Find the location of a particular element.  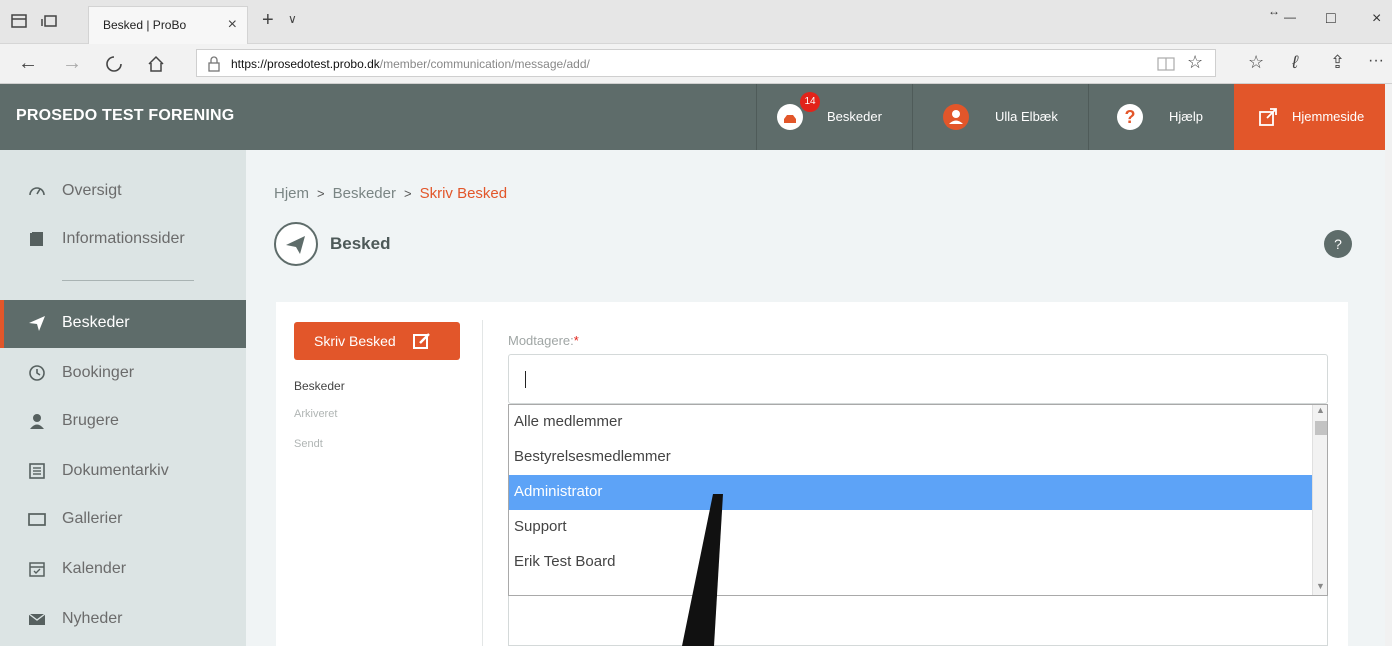

sidebar-item-label: Beskeder is located at coordinates (96, 322).